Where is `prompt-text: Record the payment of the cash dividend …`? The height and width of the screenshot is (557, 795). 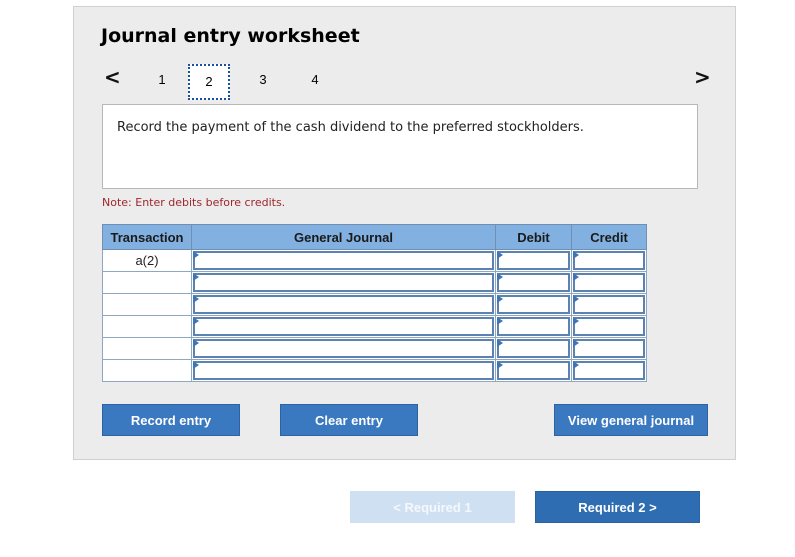 prompt-text: Record the payment of the cash dividend … is located at coordinates (350, 127).